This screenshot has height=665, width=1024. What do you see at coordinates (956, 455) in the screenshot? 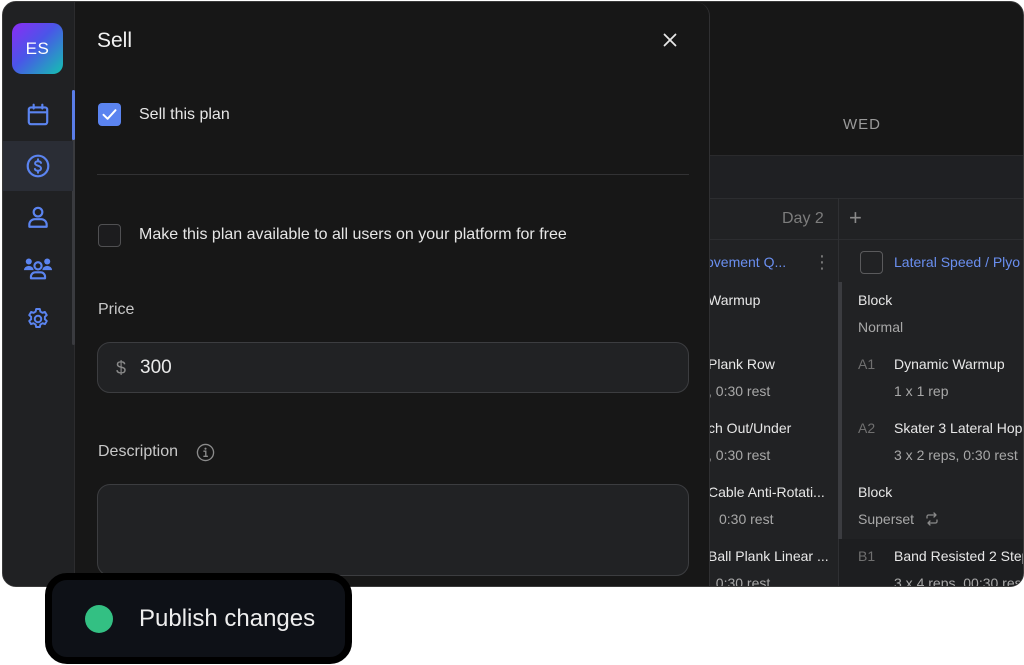
I see `exercise-detail: 3 x 2 reps, 0:30 rest` at bounding box center [956, 455].